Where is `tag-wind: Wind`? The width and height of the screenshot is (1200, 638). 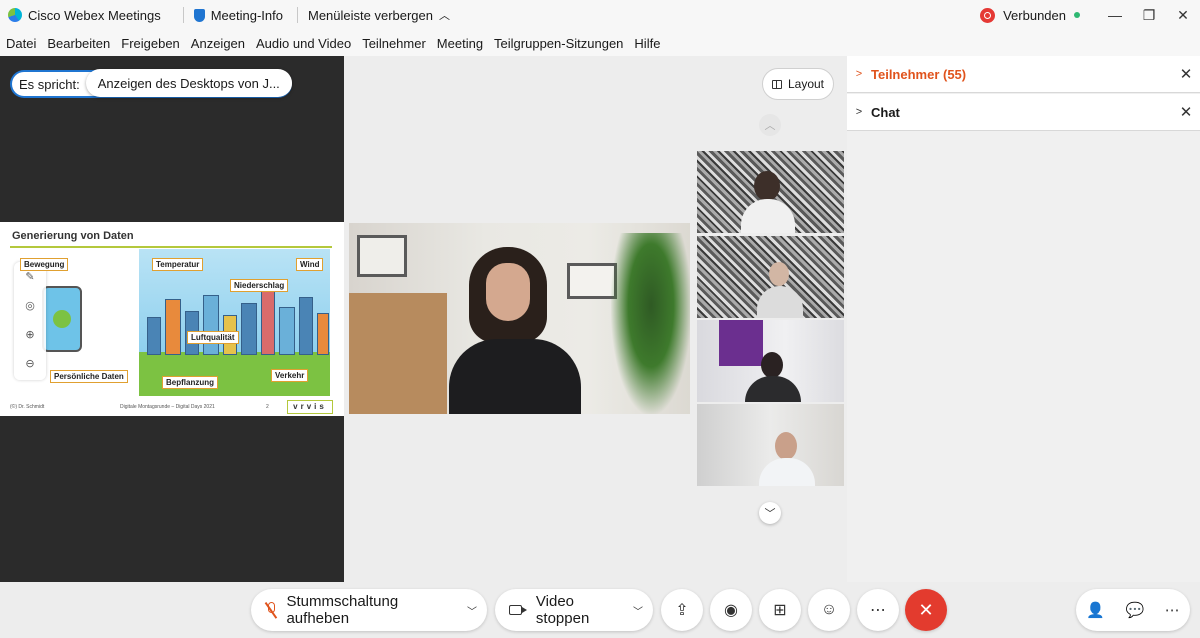 tag-wind: Wind is located at coordinates (310, 264).